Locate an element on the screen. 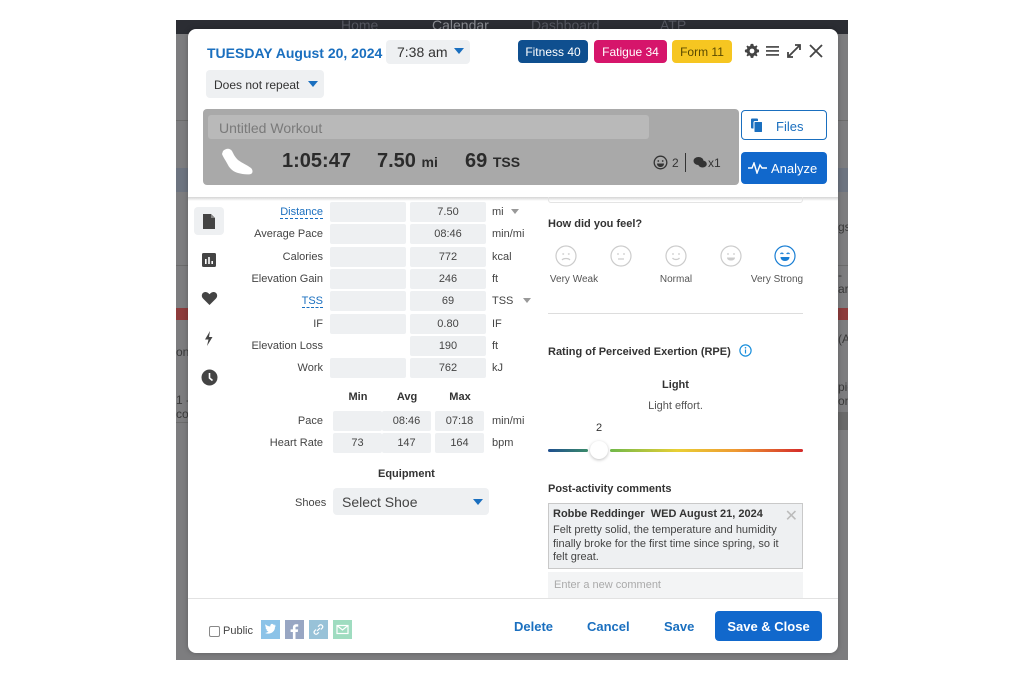 The width and height of the screenshot is (1024, 682). metric-completed-input: 246 is located at coordinates (448, 279).